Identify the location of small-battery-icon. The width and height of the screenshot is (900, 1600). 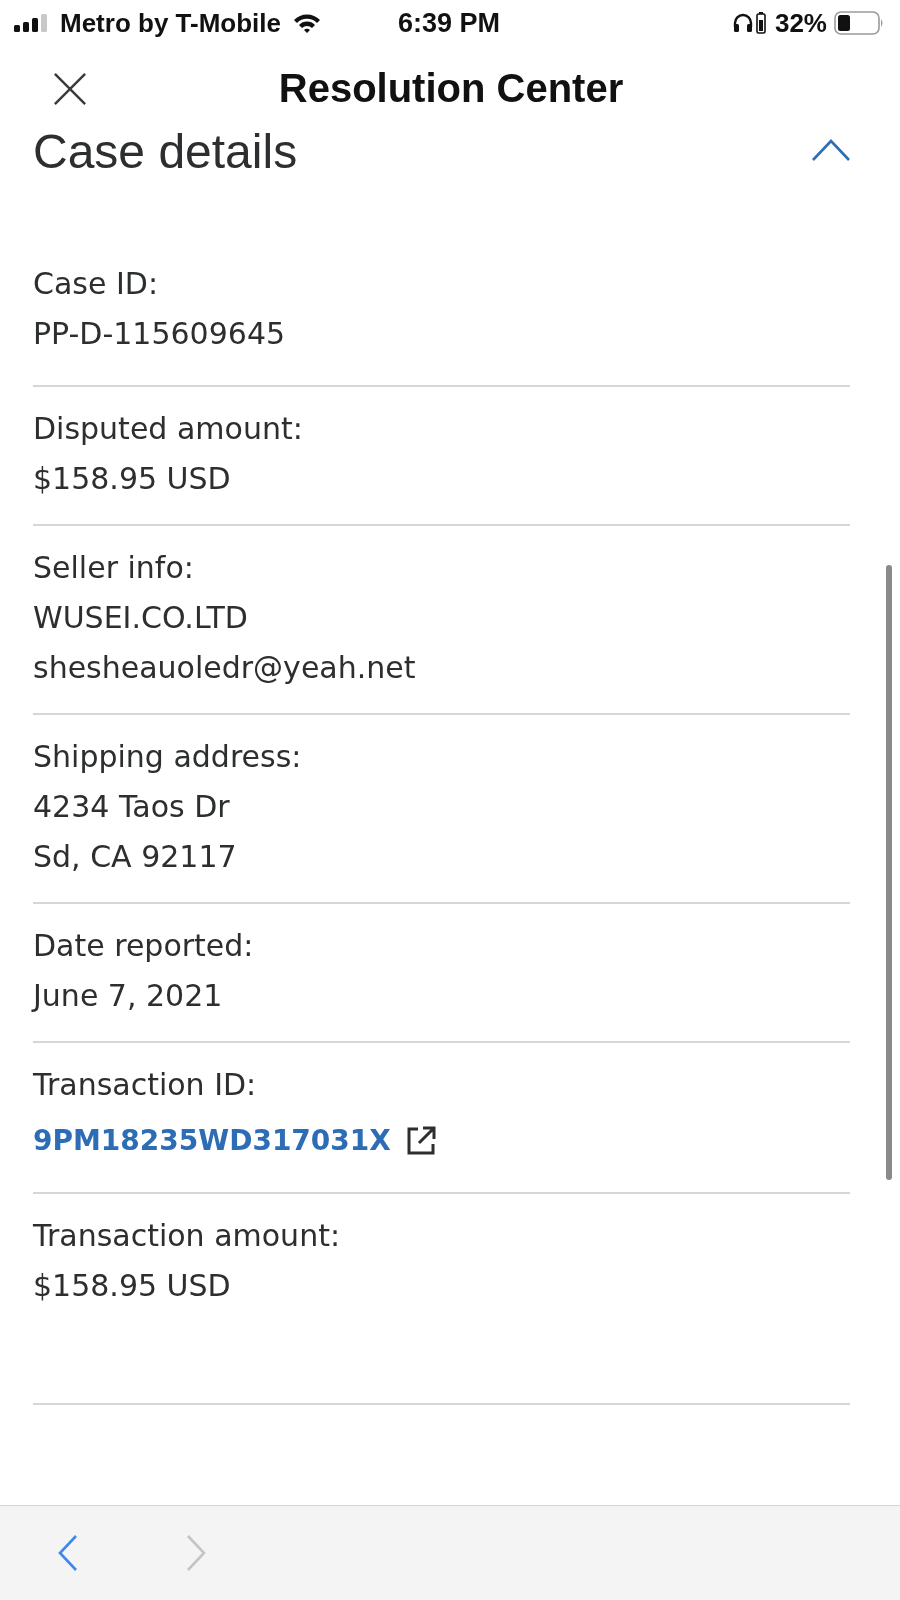
(760, 23).